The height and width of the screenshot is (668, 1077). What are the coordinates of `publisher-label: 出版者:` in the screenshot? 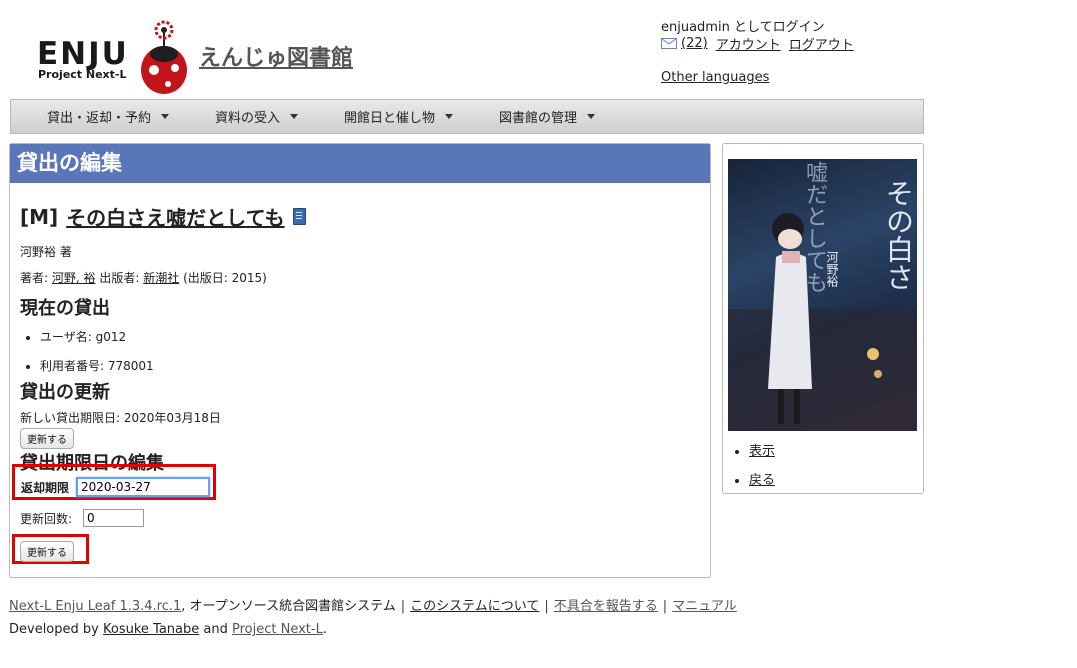 It's located at (119, 278).